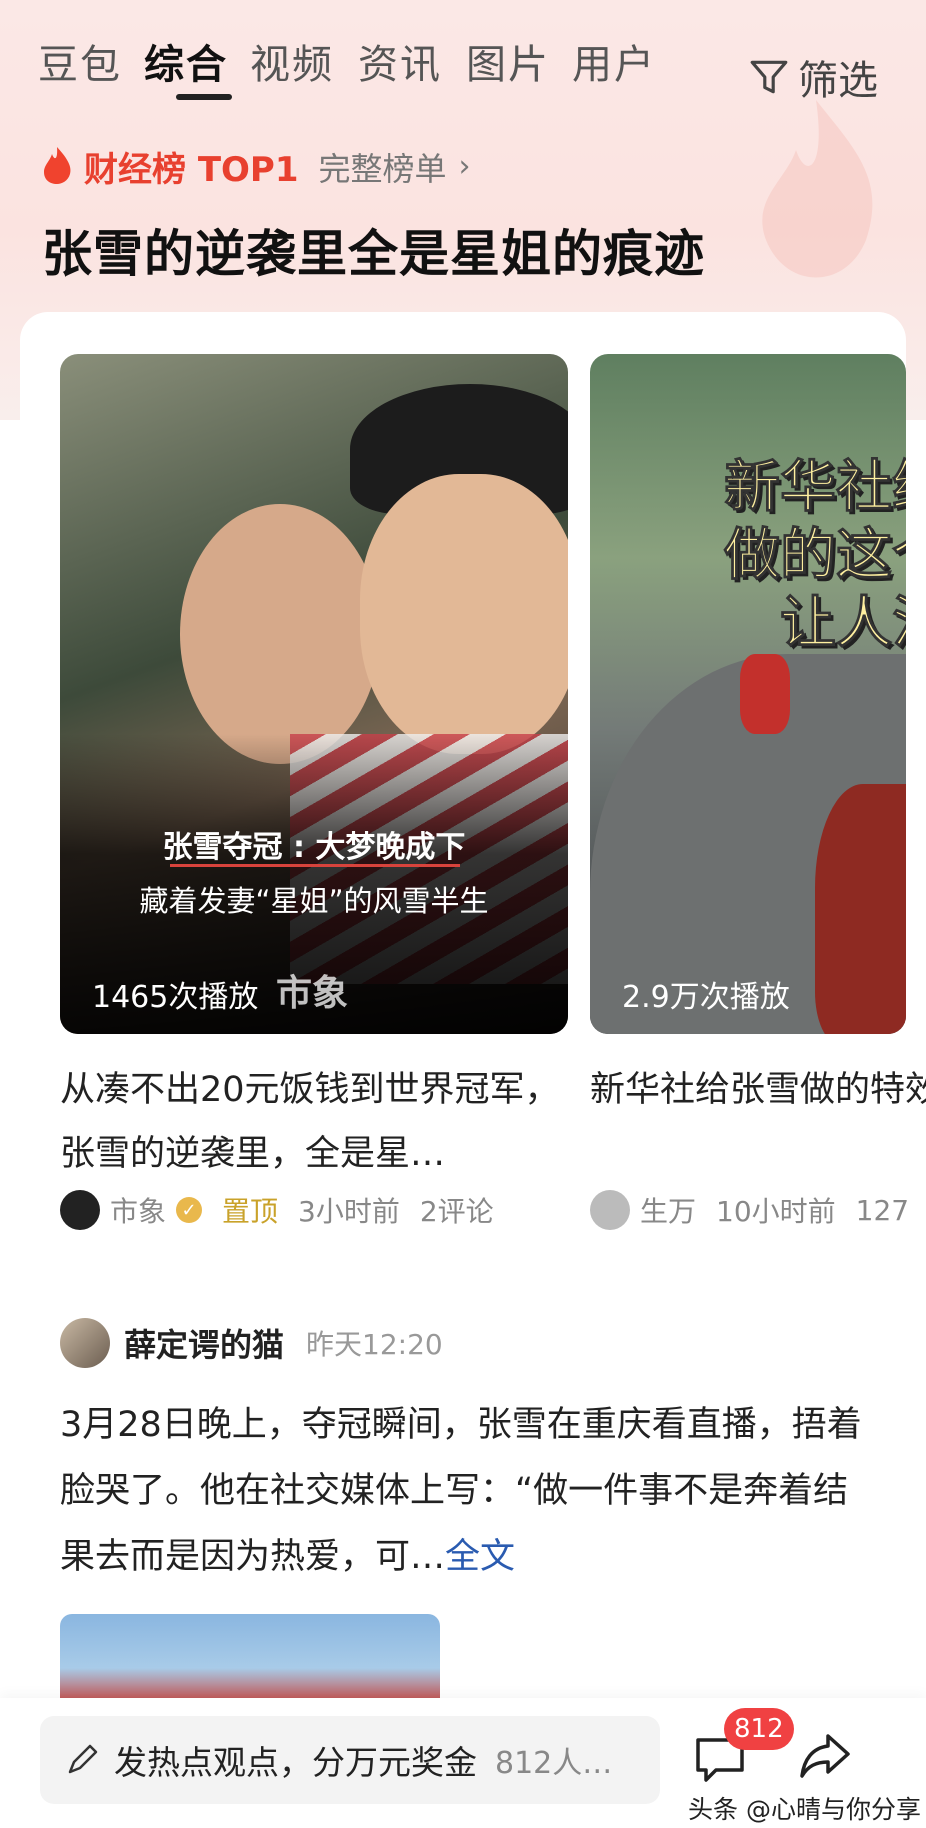 This screenshot has height=1828, width=926. What do you see at coordinates (314, 901) in the screenshot?
I see `video-caption-line2: 藏着发妻“星姐”的风雪半生` at bounding box center [314, 901].